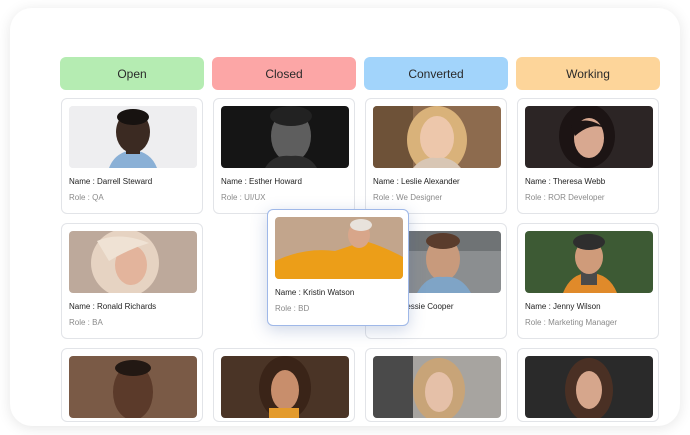  What do you see at coordinates (284, 73) in the screenshot?
I see `column-header-closed: Closed` at bounding box center [284, 73].